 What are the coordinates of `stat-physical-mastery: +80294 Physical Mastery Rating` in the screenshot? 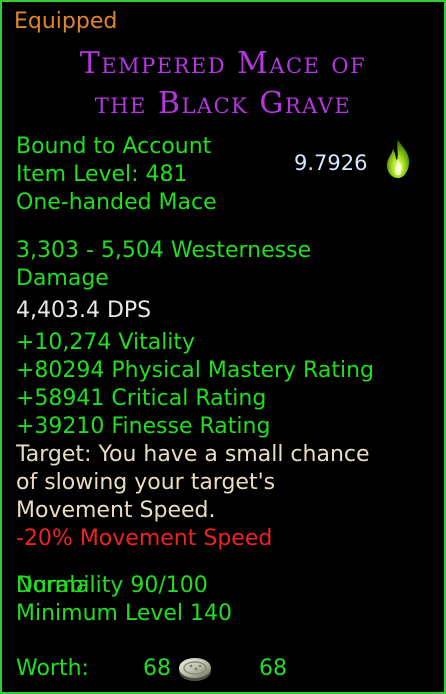 It's located at (195, 370).